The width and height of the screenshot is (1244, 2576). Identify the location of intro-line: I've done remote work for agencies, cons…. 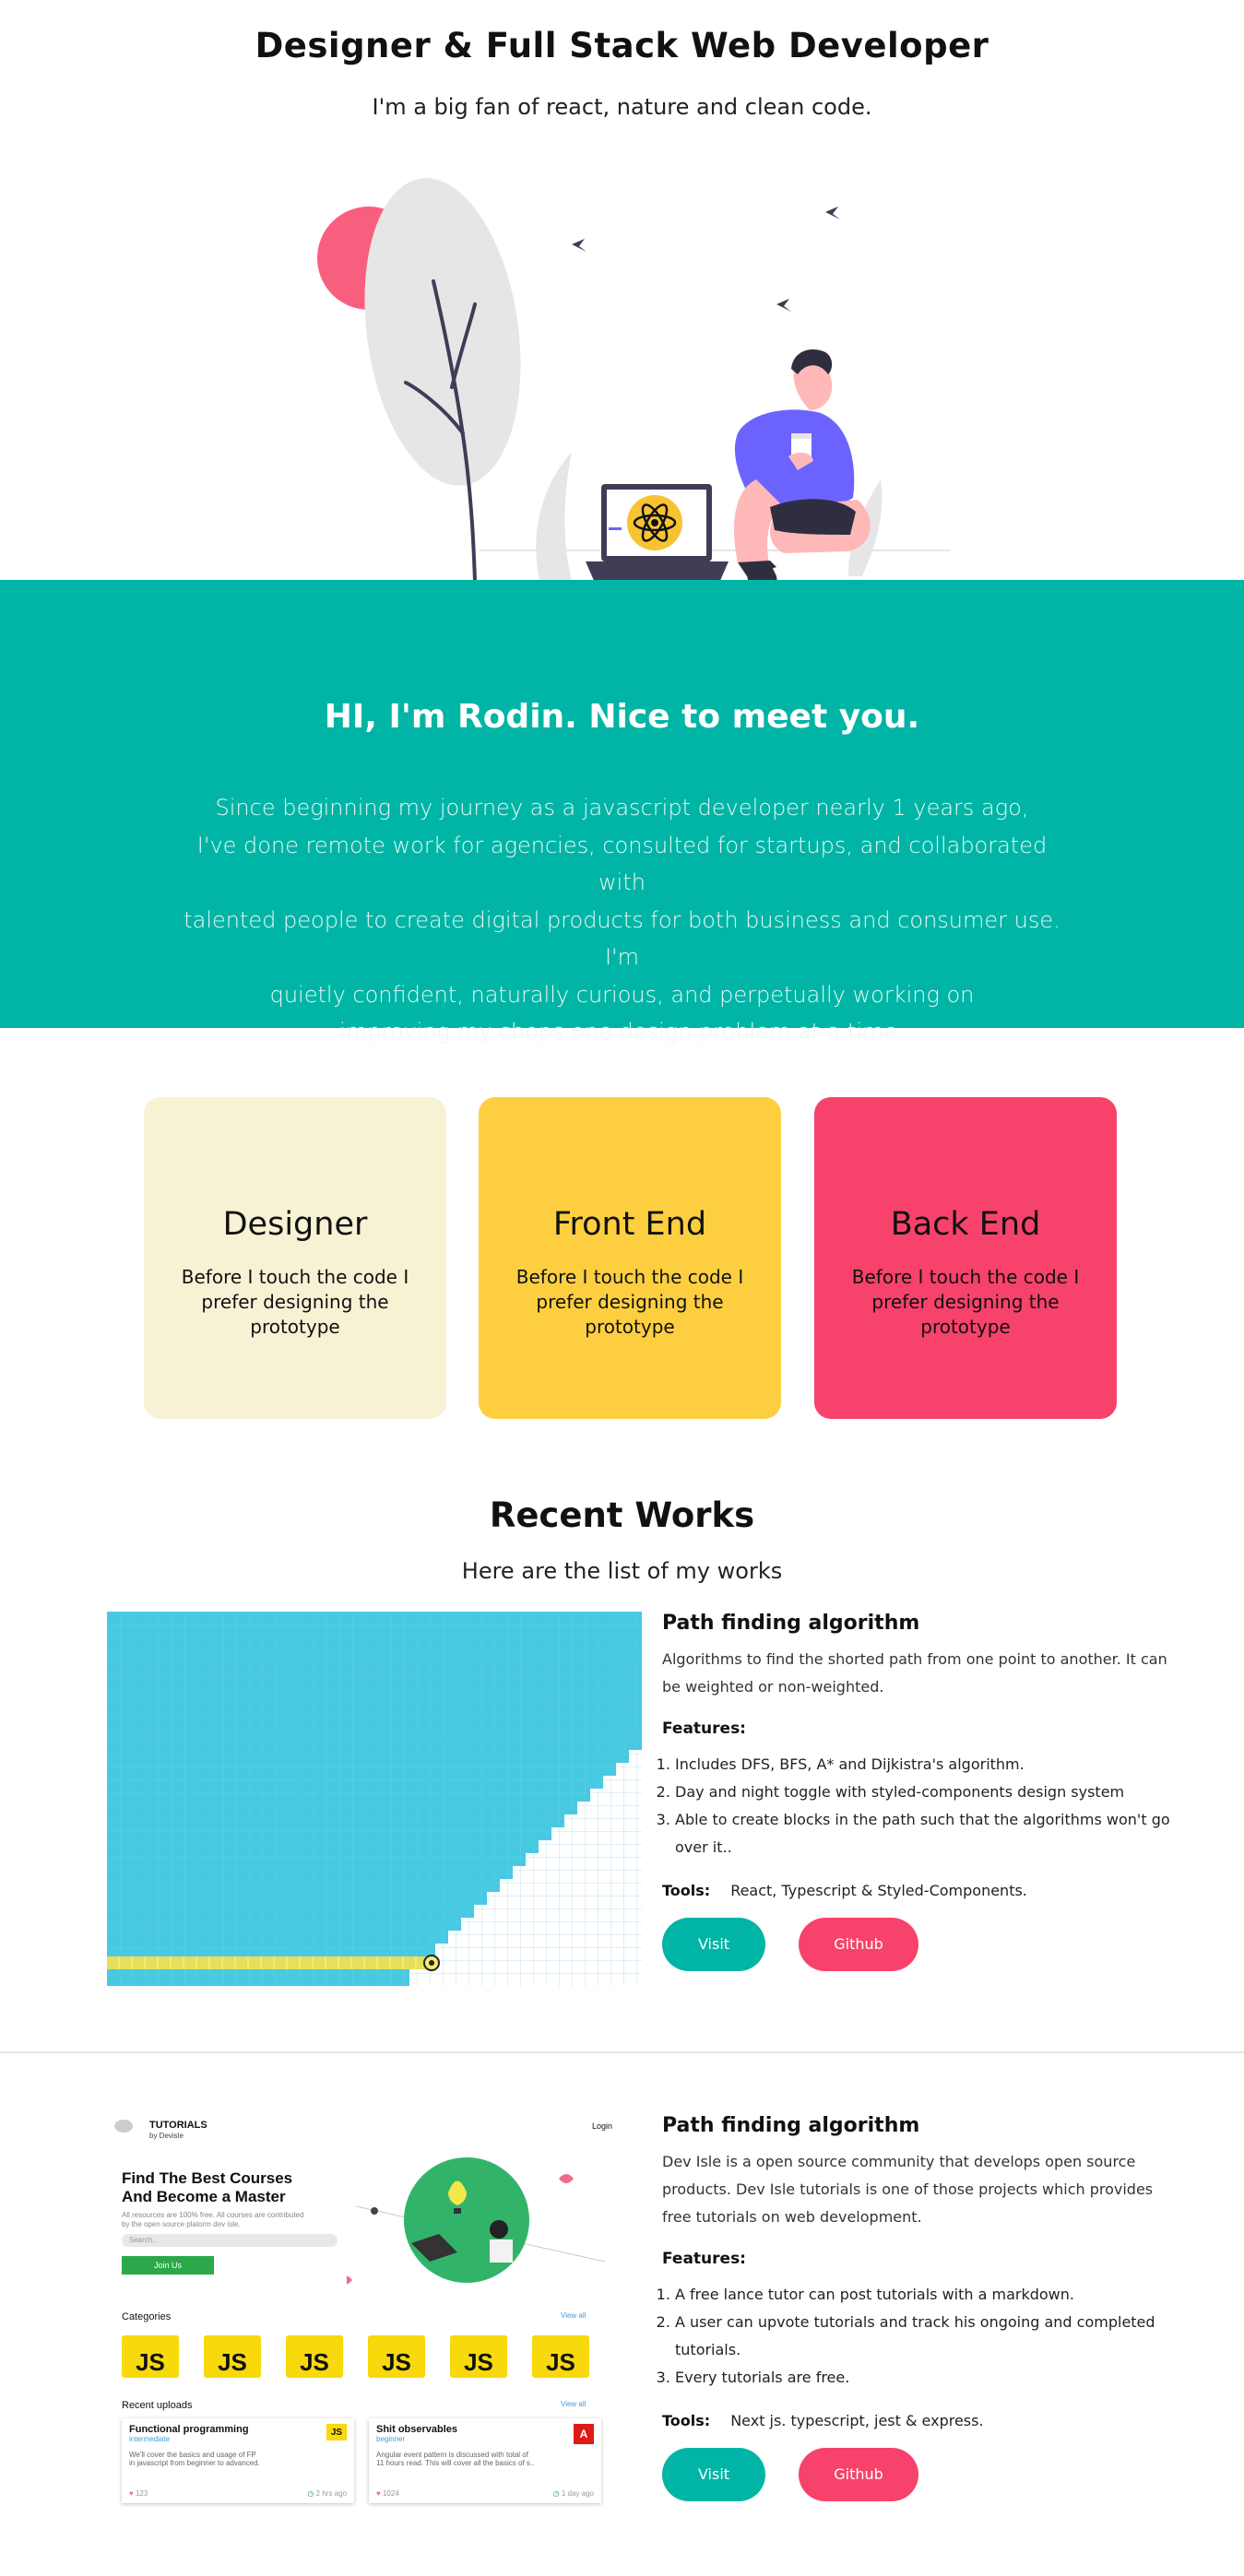
(622, 864).